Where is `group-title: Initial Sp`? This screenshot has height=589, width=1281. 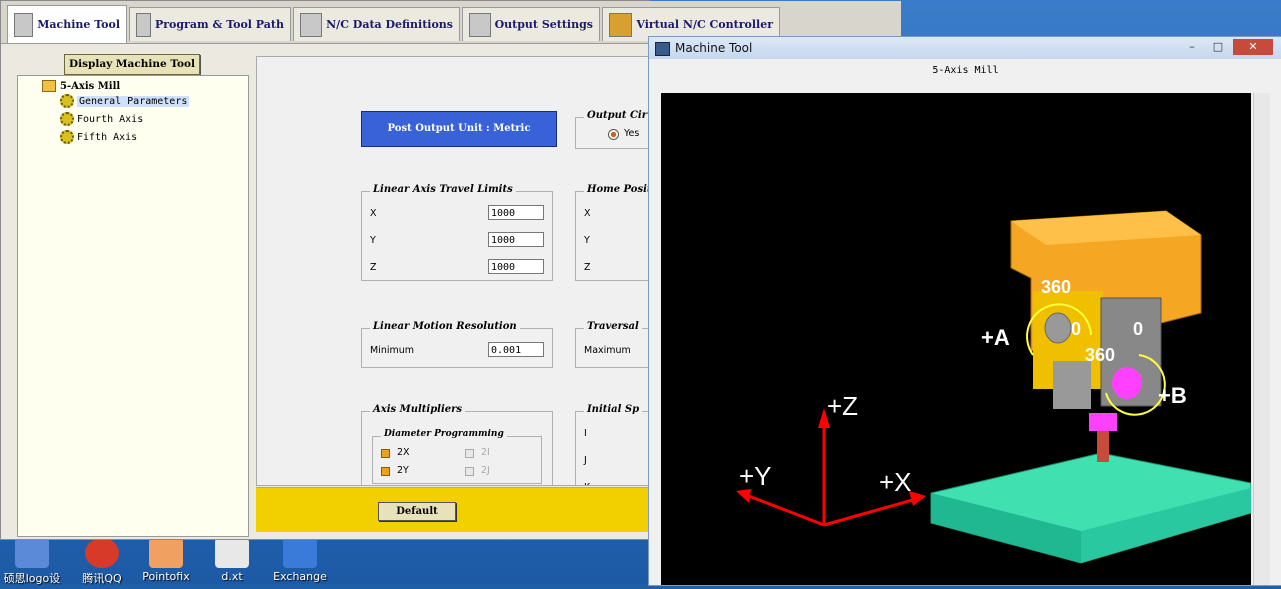 group-title: Initial Sp is located at coordinates (613, 409).